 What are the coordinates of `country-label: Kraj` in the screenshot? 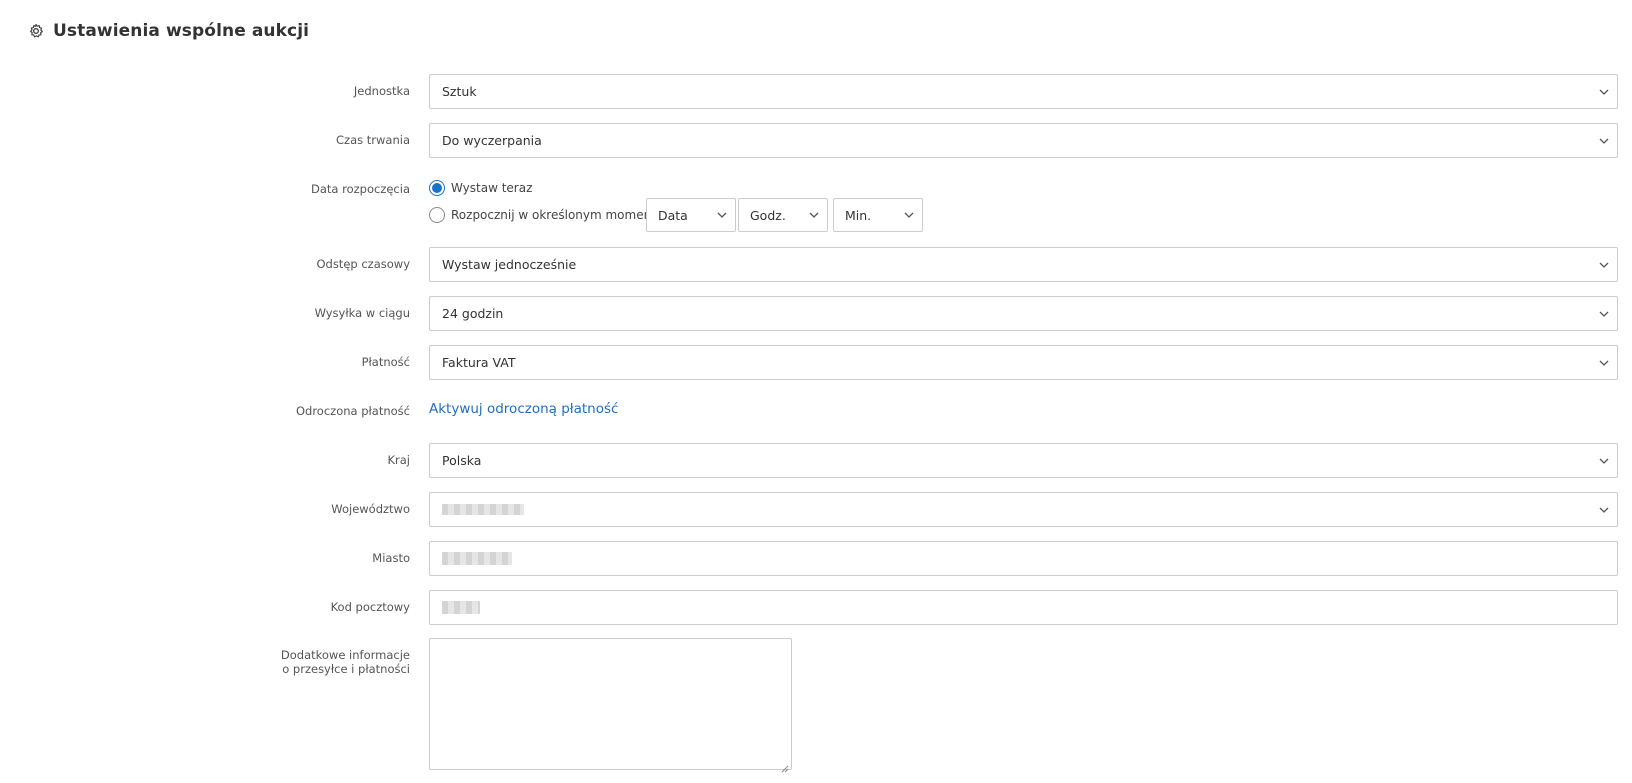 It's located at (398, 460).